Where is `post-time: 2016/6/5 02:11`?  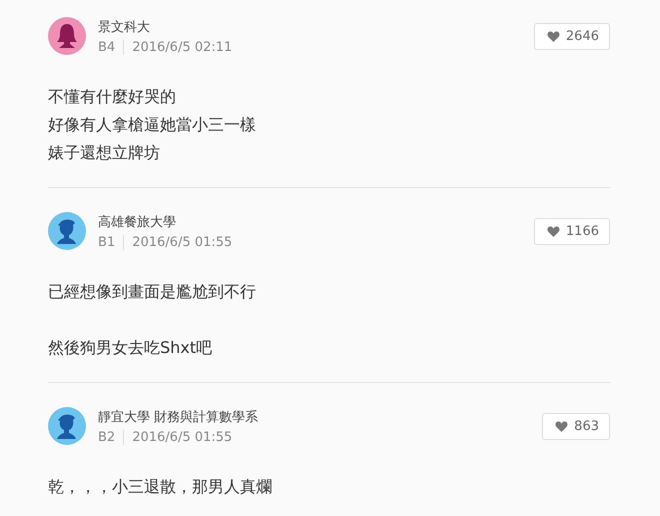
post-time: 2016/6/5 02:11 is located at coordinates (182, 47).